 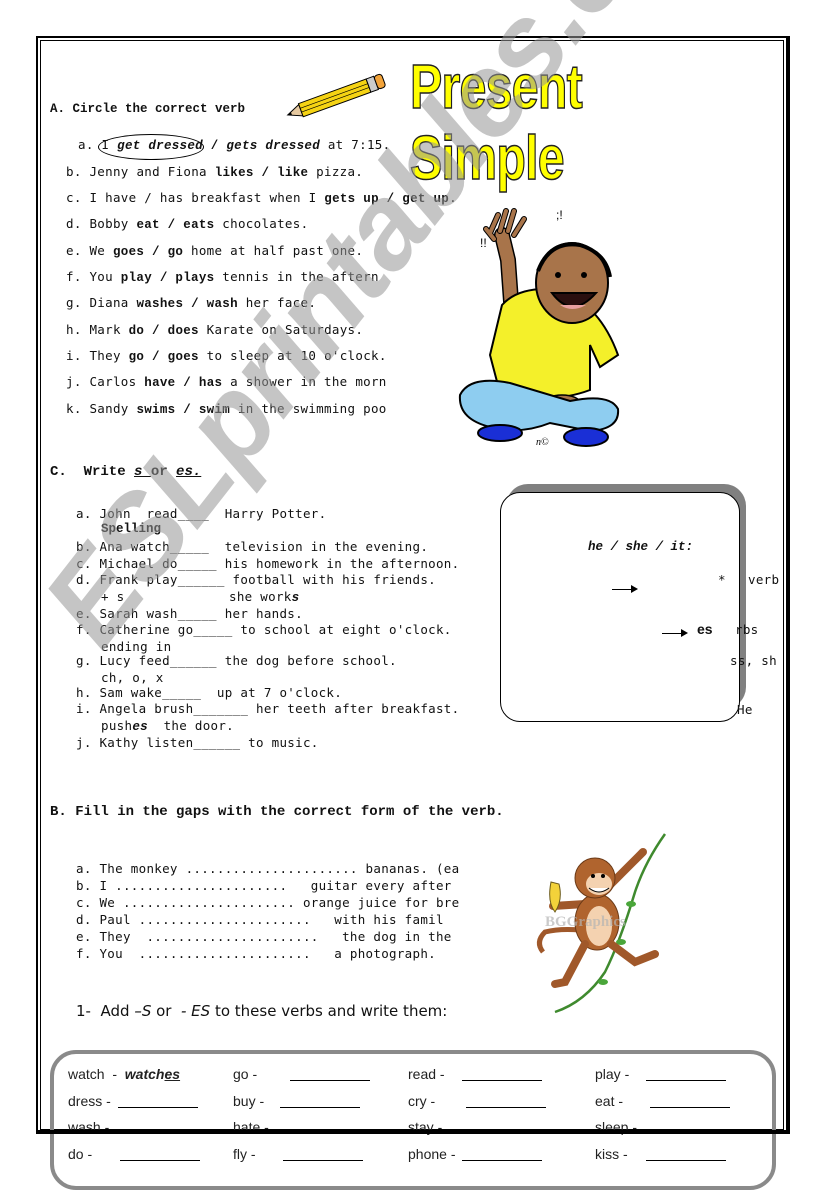 What do you see at coordinates (234, 173) in the screenshot?
I see `verb-option-1: likes` at bounding box center [234, 173].